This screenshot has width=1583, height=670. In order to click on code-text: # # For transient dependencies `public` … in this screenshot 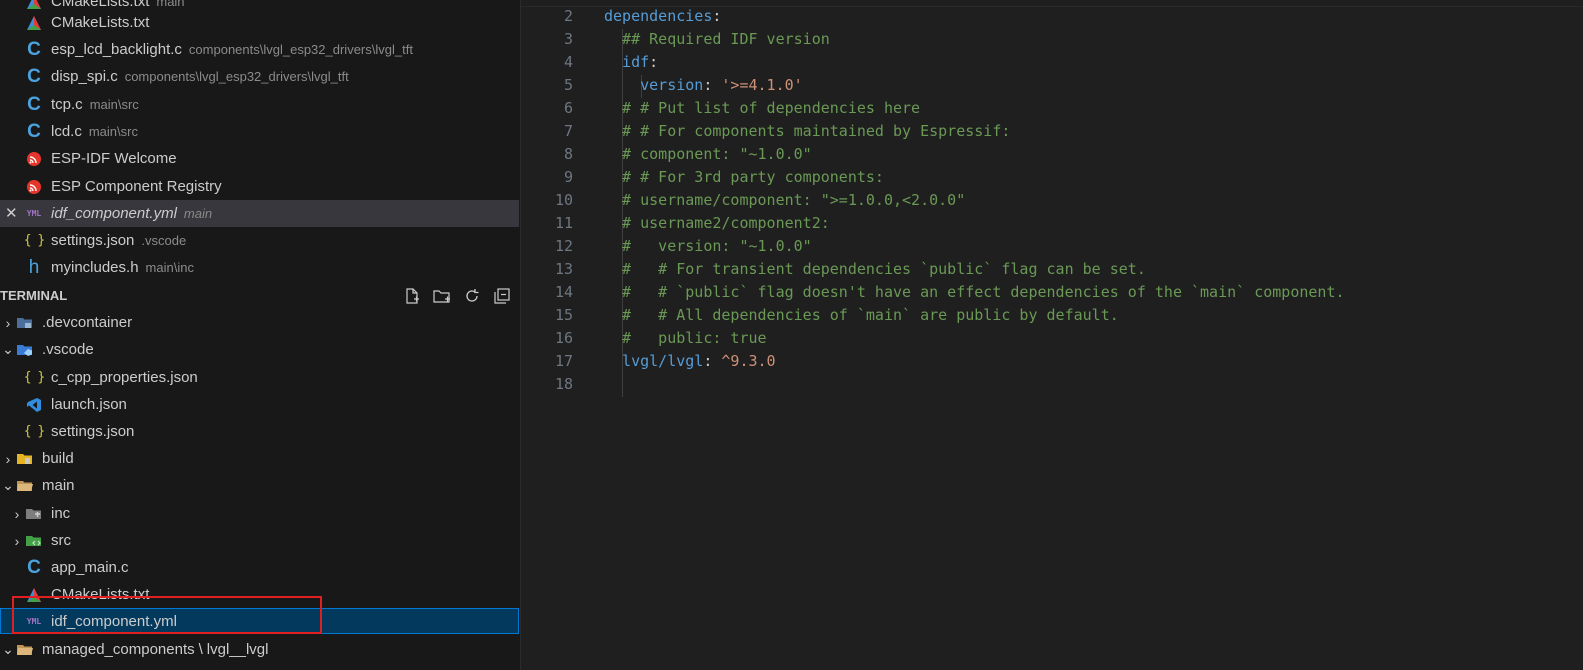, I will do `click(875, 269)`.